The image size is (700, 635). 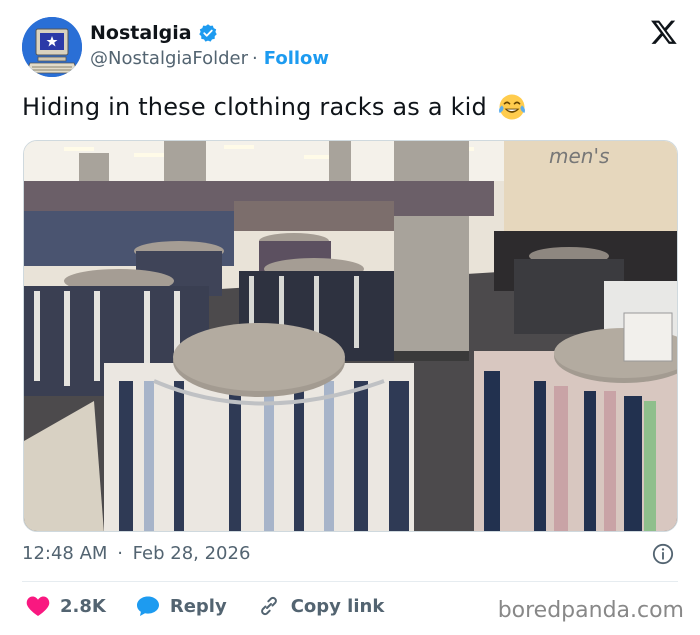 I want to click on like-count: 2.8K, so click(x=83, y=606).